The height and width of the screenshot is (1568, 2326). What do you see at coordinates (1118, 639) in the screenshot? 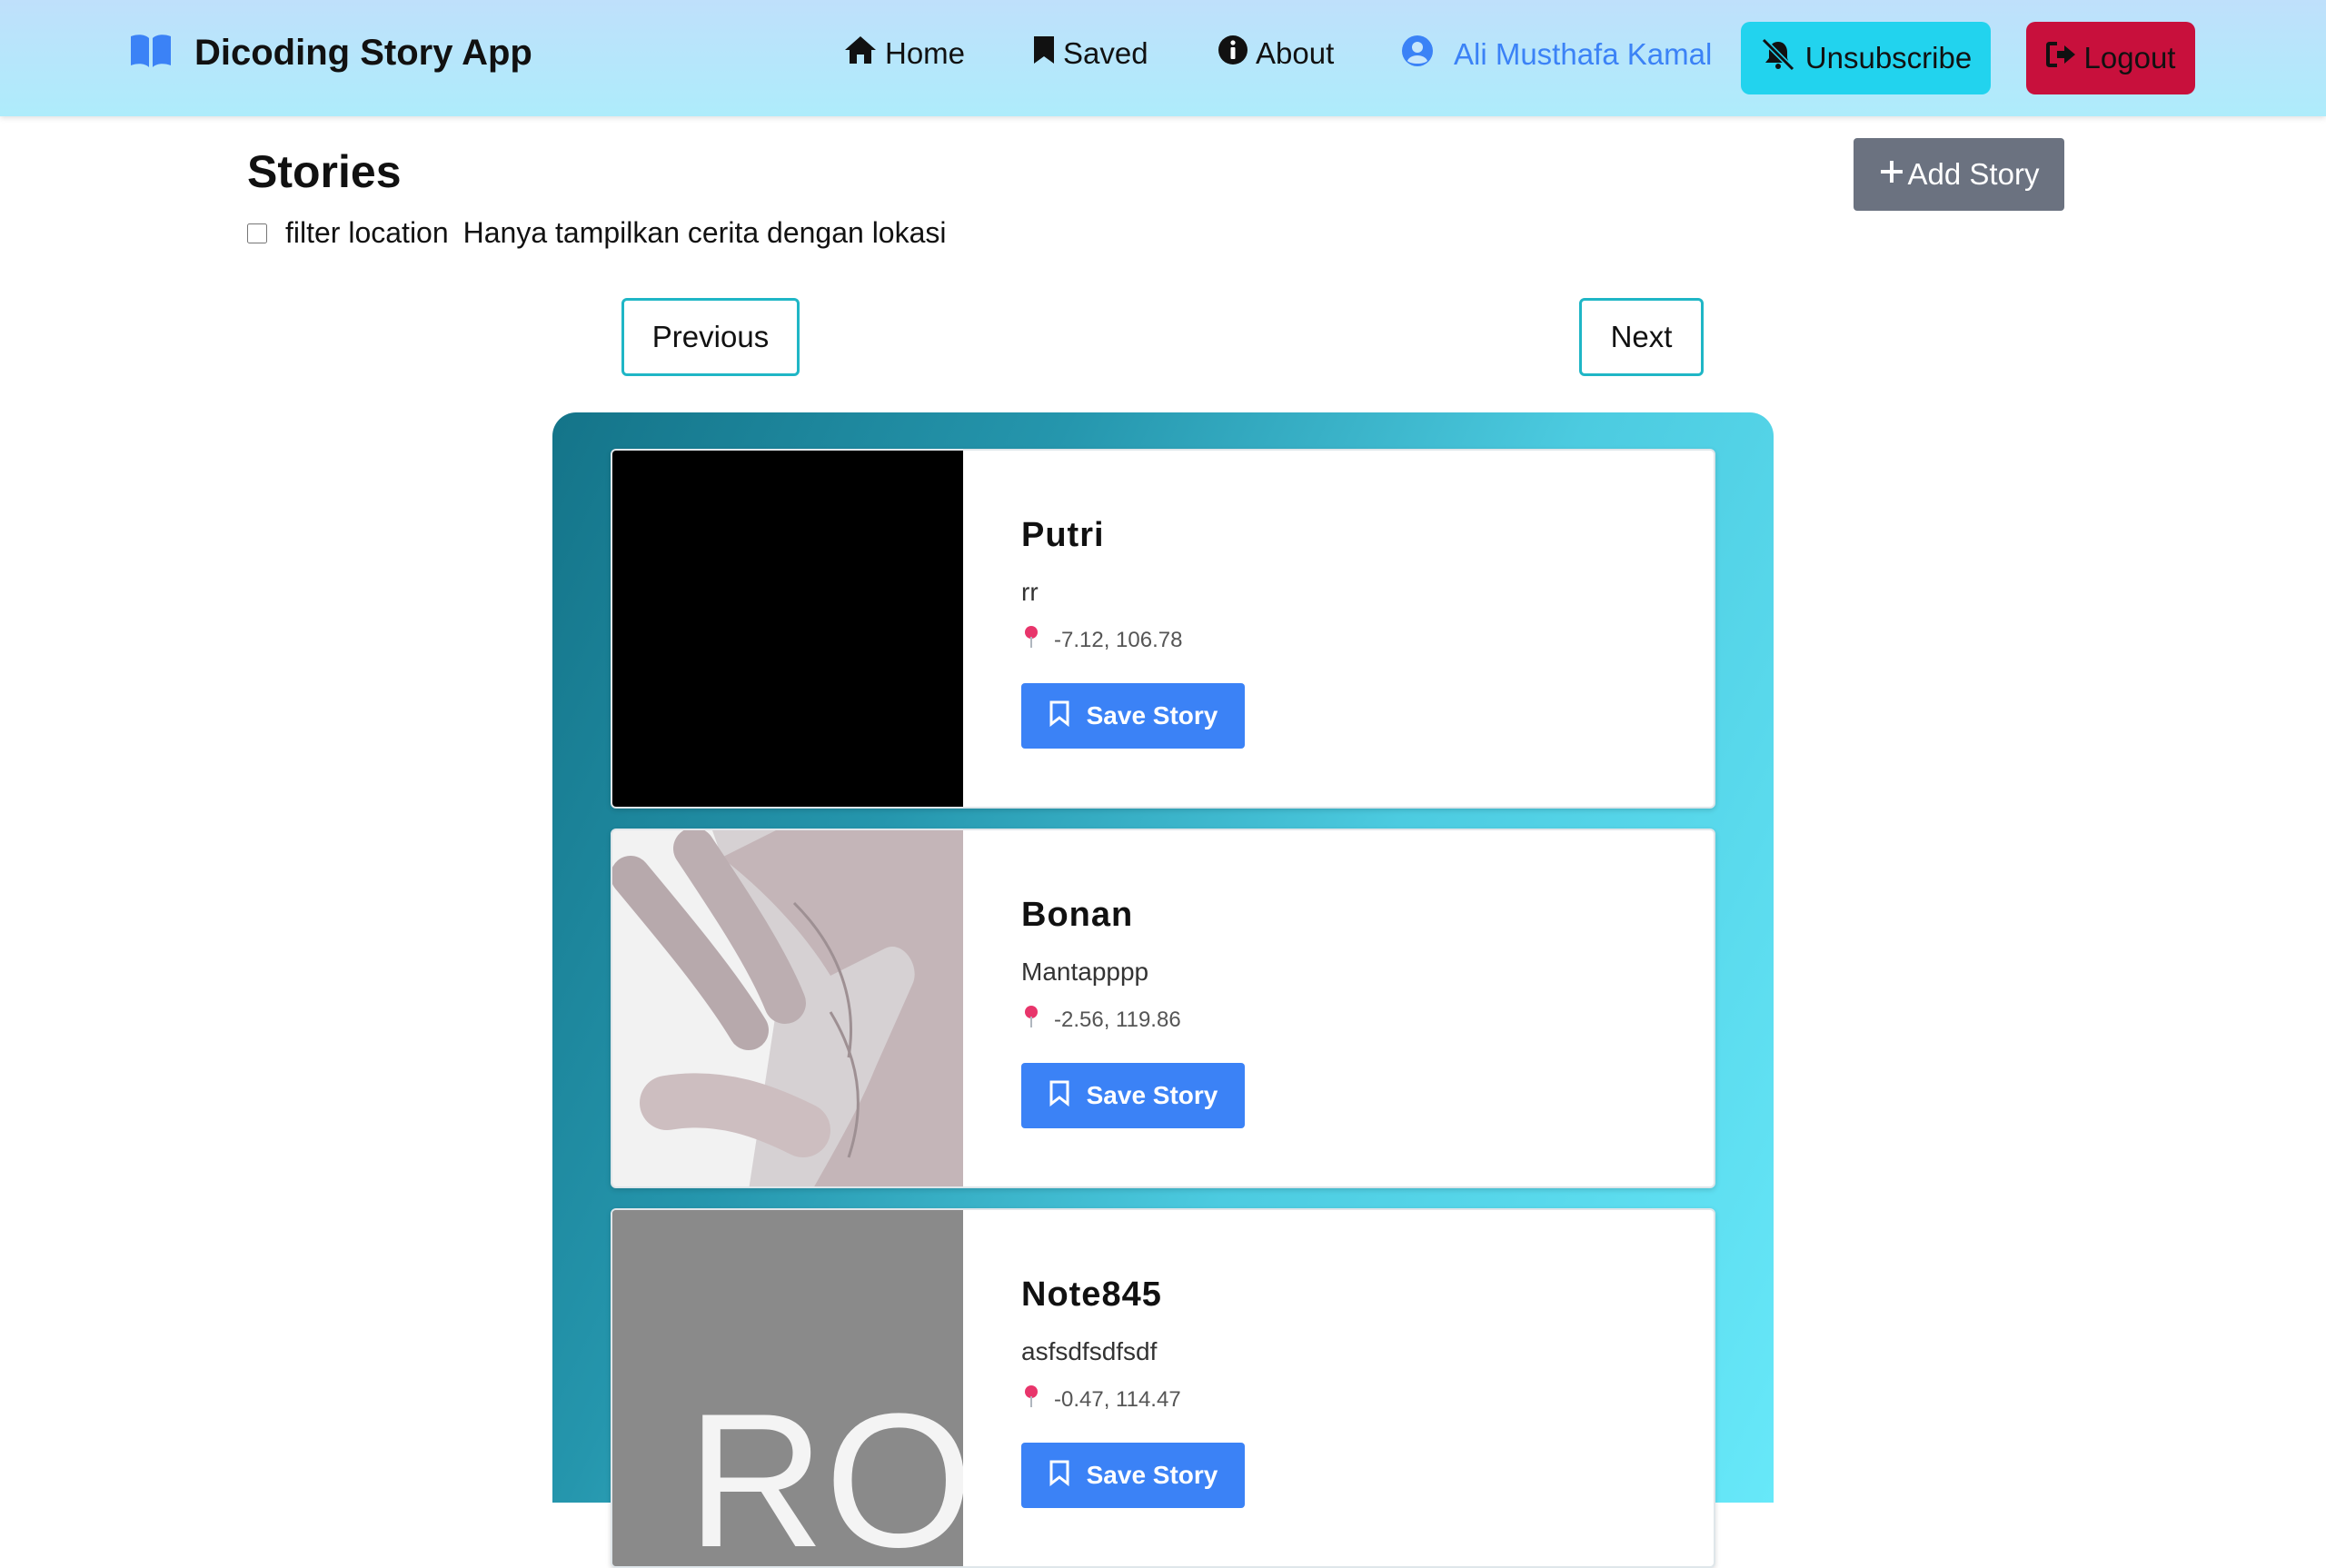
I see `story-location-text: -7.12, 106.78` at bounding box center [1118, 639].